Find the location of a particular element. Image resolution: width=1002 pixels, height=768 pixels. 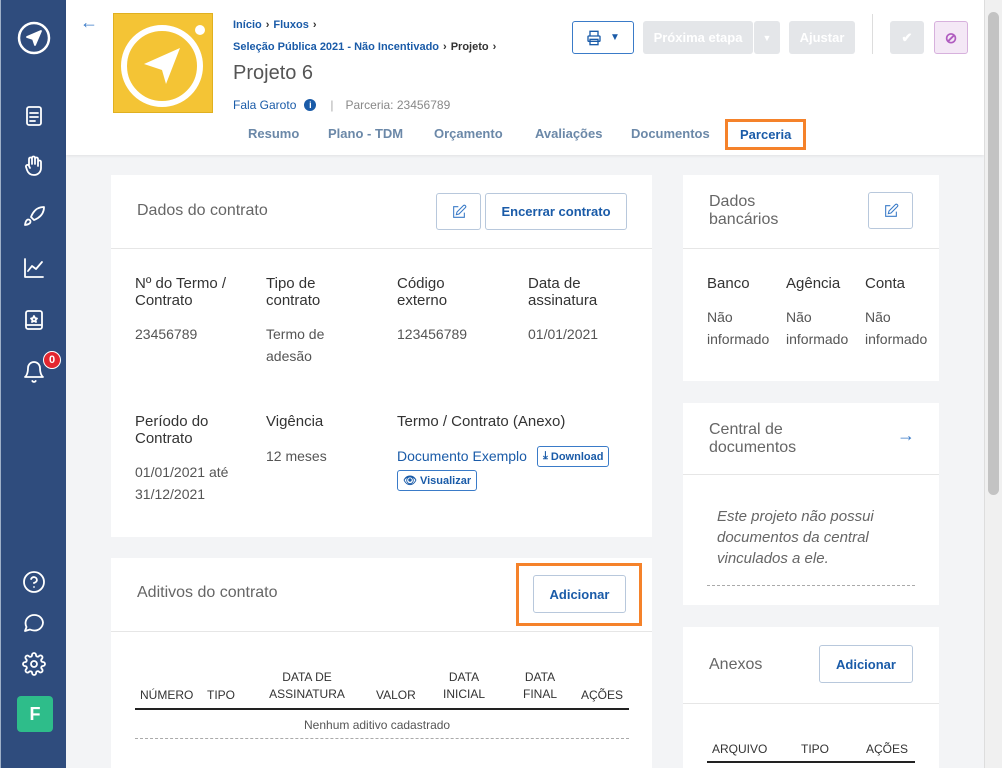

tab-resumo: Resumo is located at coordinates (273, 133).